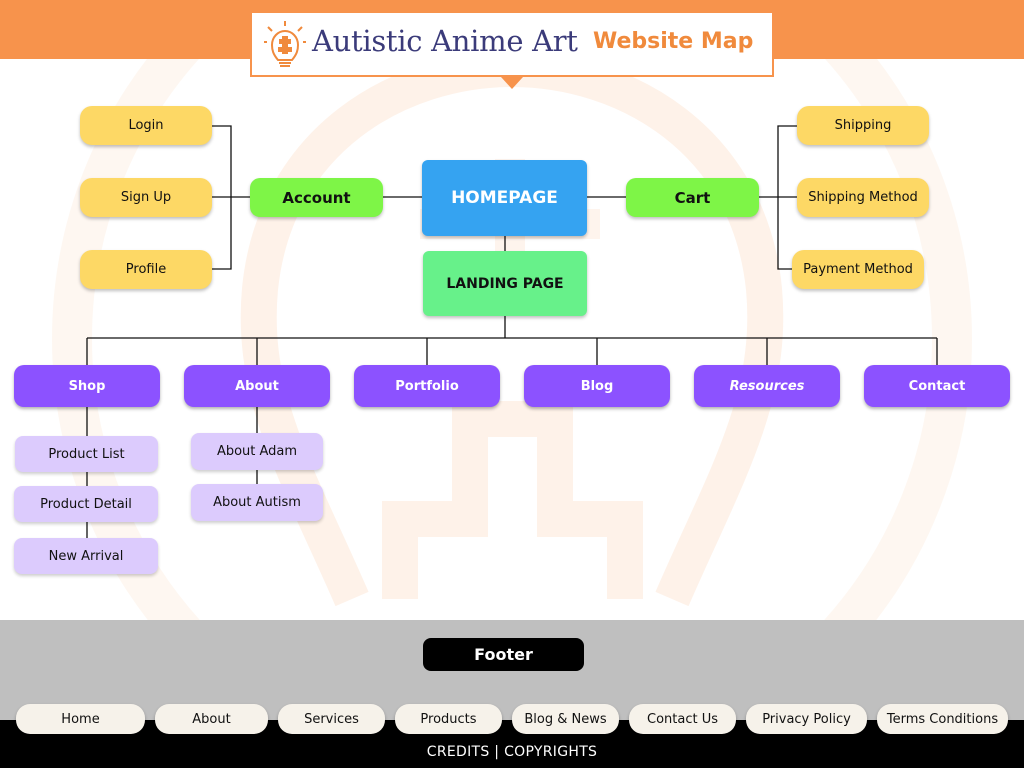 This screenshot has width=1024, height=768. What do you see at coordinates (682, 719) in the screenshot?
I see `footer-link-contact-us: Contact Us` at bounding box center [682, 719].